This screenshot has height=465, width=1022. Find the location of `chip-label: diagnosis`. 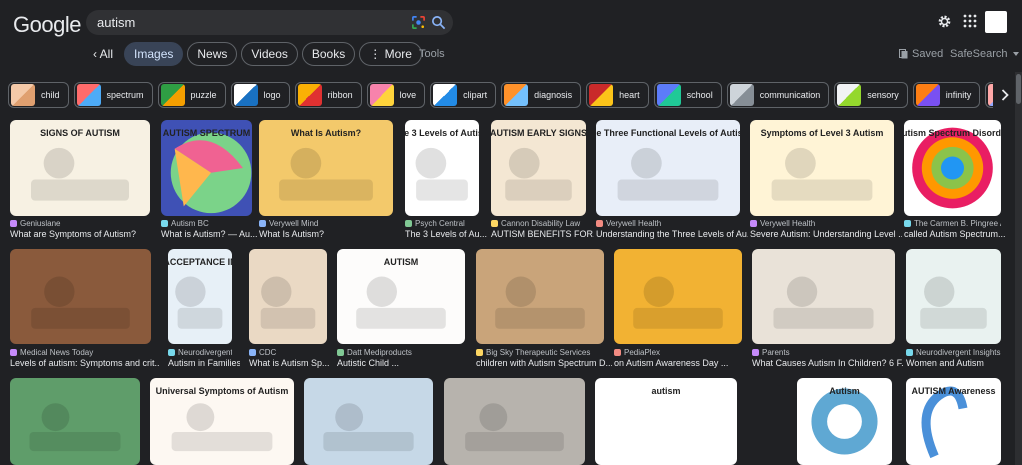

chip-label: diagnosis is located at coordinates (553, 95).